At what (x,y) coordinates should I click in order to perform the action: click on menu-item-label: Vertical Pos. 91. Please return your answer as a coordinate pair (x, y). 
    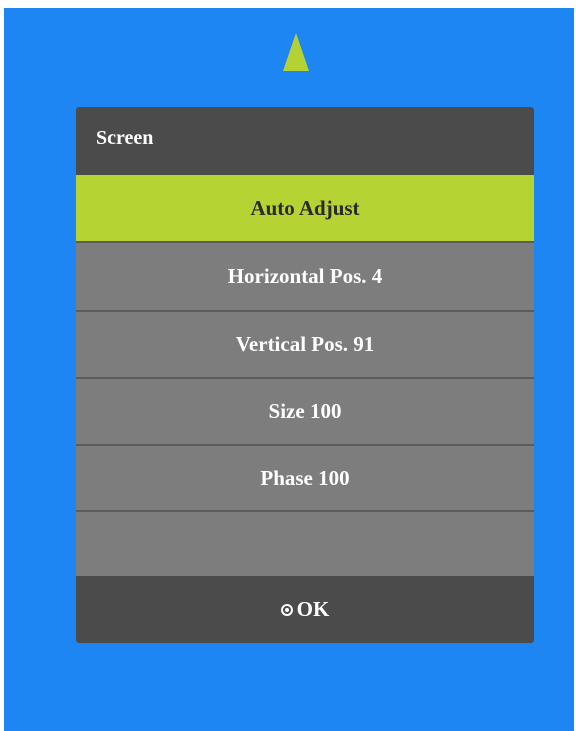
    Looking at the image, I should click on (305, 344).